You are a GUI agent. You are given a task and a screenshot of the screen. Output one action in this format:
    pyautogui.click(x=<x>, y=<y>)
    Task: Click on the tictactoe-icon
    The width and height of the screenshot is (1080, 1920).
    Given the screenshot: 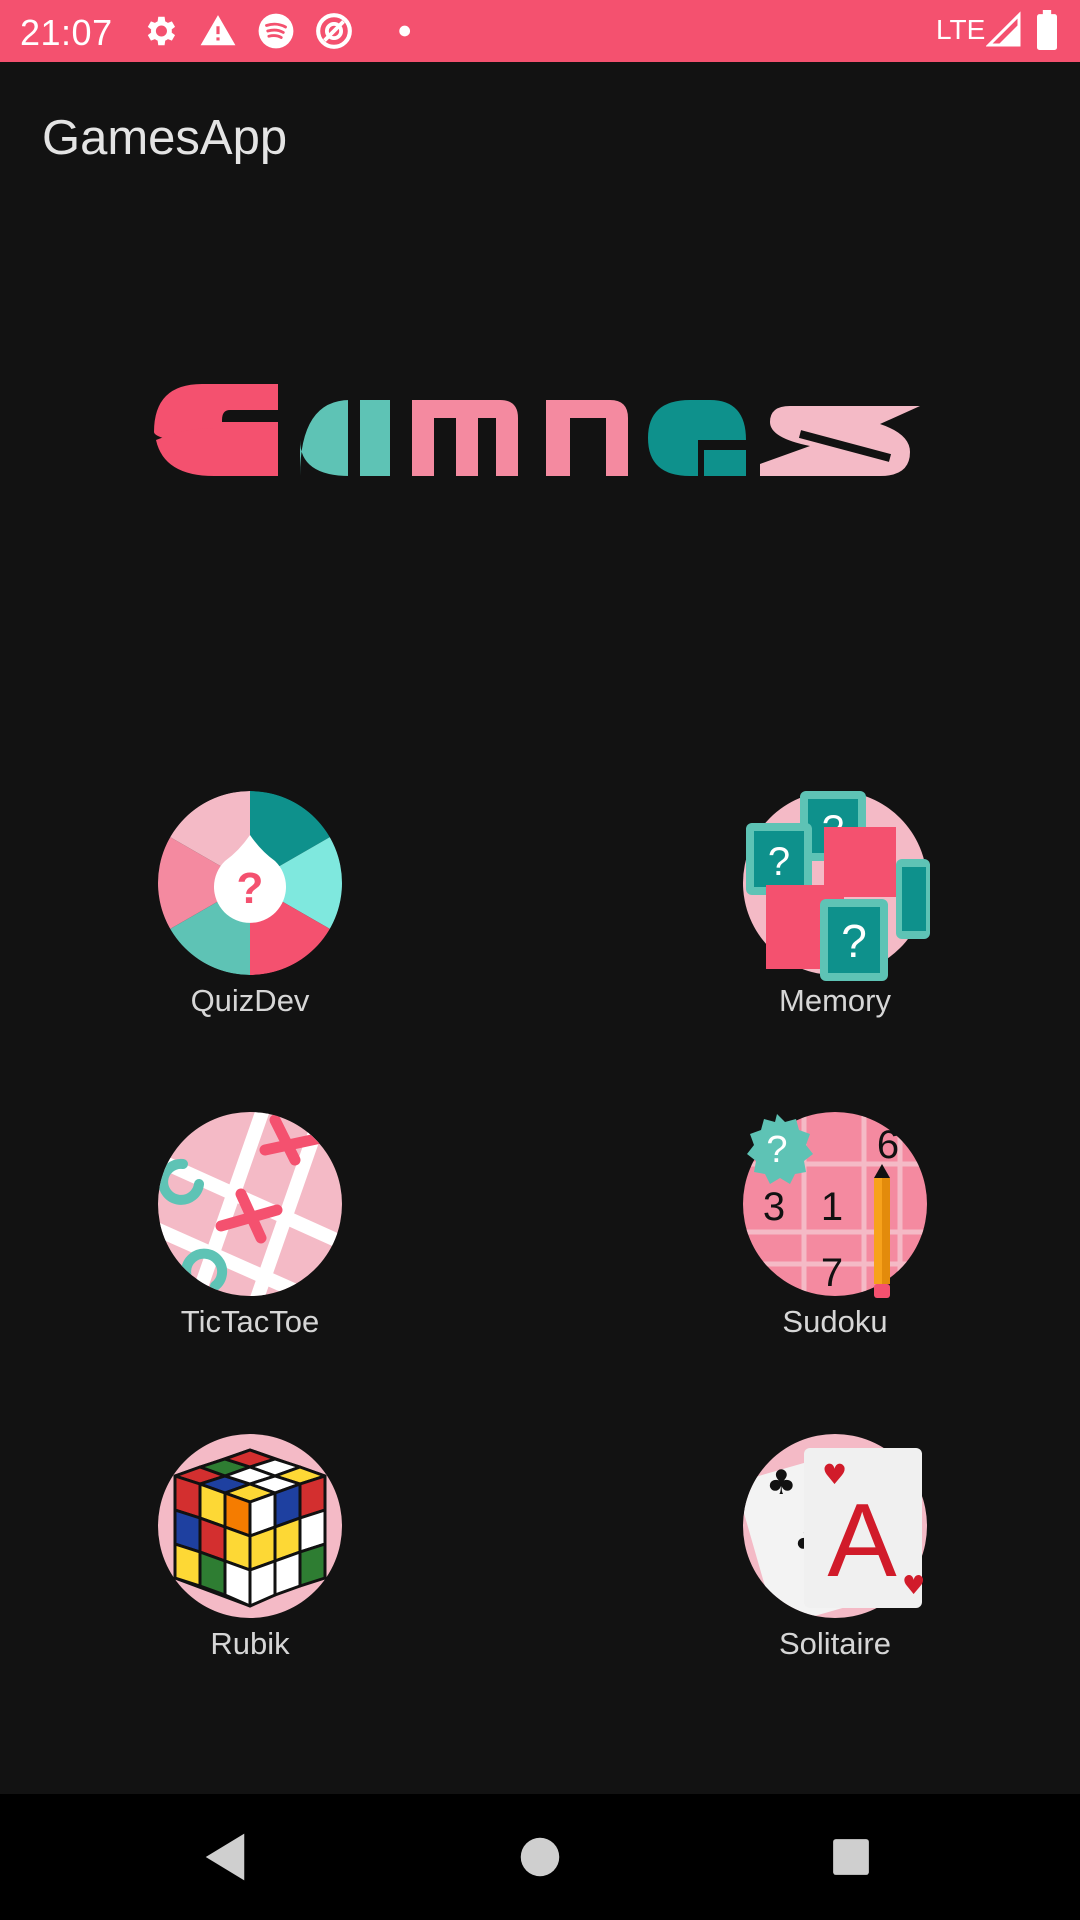 What is the action you would take?
    pyautogui.click(x=250, y=1204)
    